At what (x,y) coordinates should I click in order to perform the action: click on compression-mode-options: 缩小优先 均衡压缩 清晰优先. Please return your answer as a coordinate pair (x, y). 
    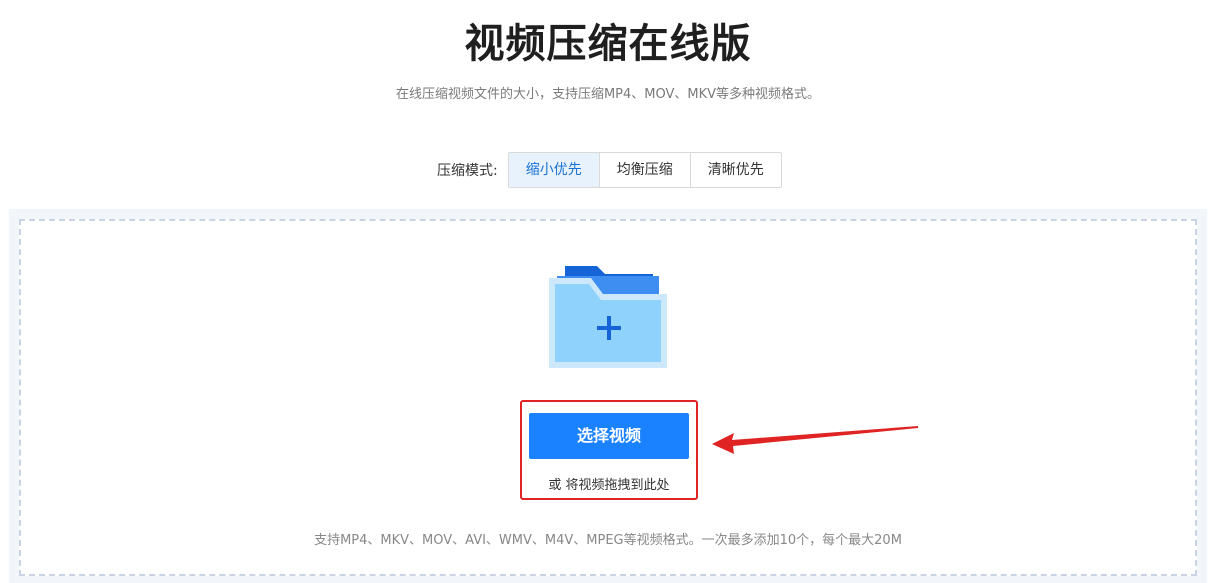
    Looking at the image, I should click on (644, 170).